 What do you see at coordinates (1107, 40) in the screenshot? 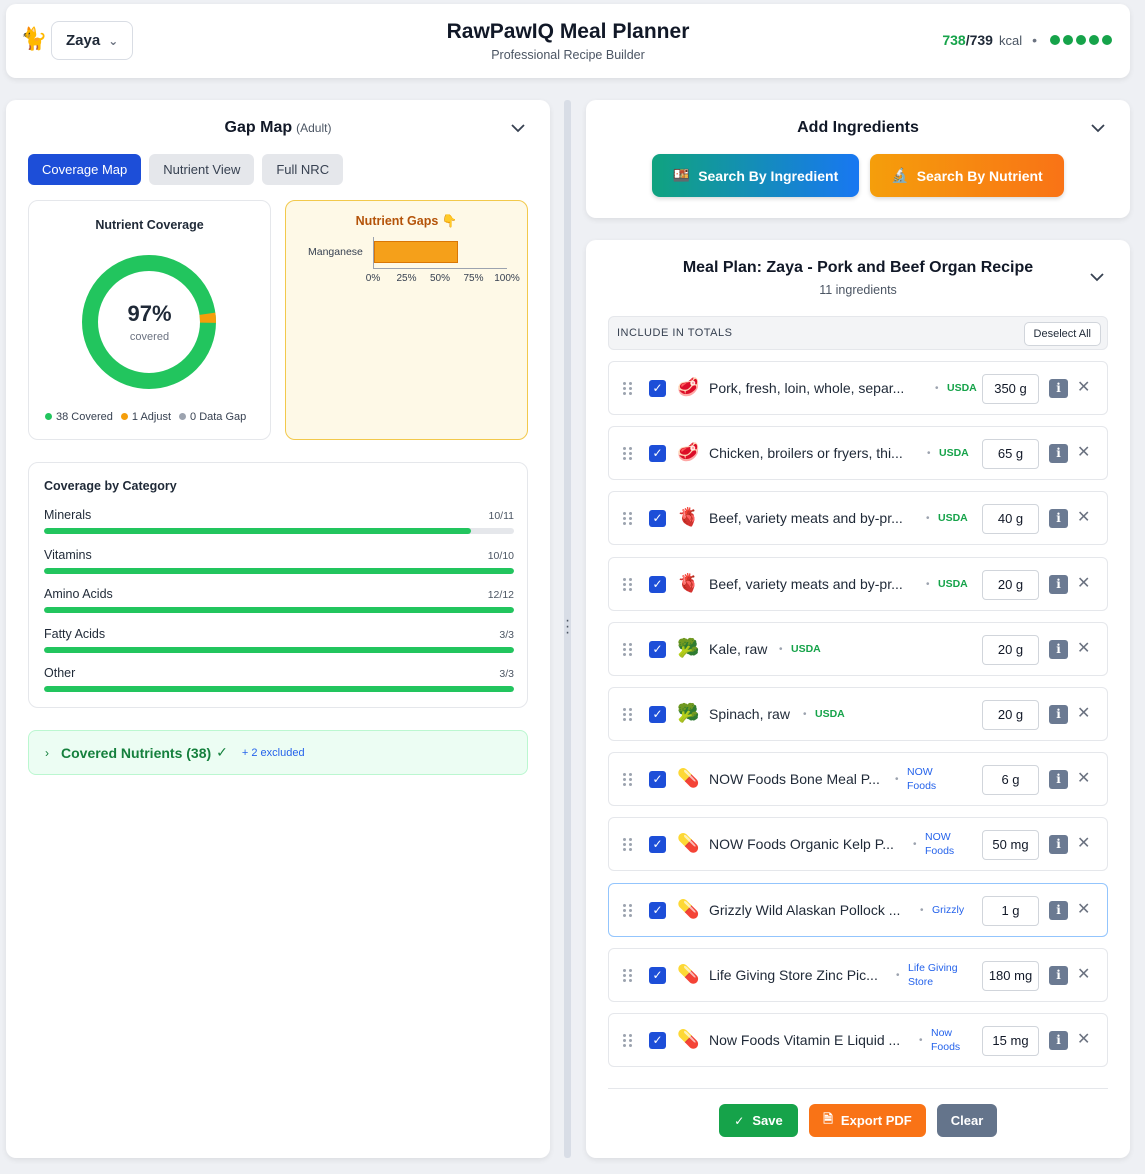
I see `status-dot` at bounding box center [1107, 40].